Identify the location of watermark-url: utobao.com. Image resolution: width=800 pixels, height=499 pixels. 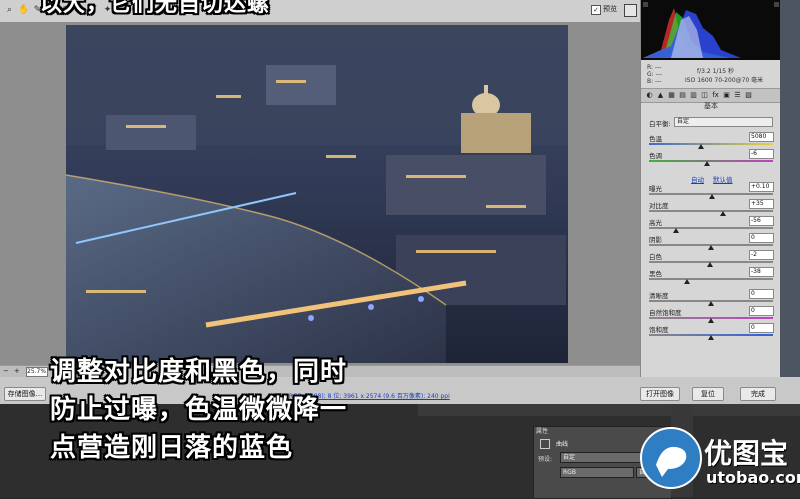
(753, 477).